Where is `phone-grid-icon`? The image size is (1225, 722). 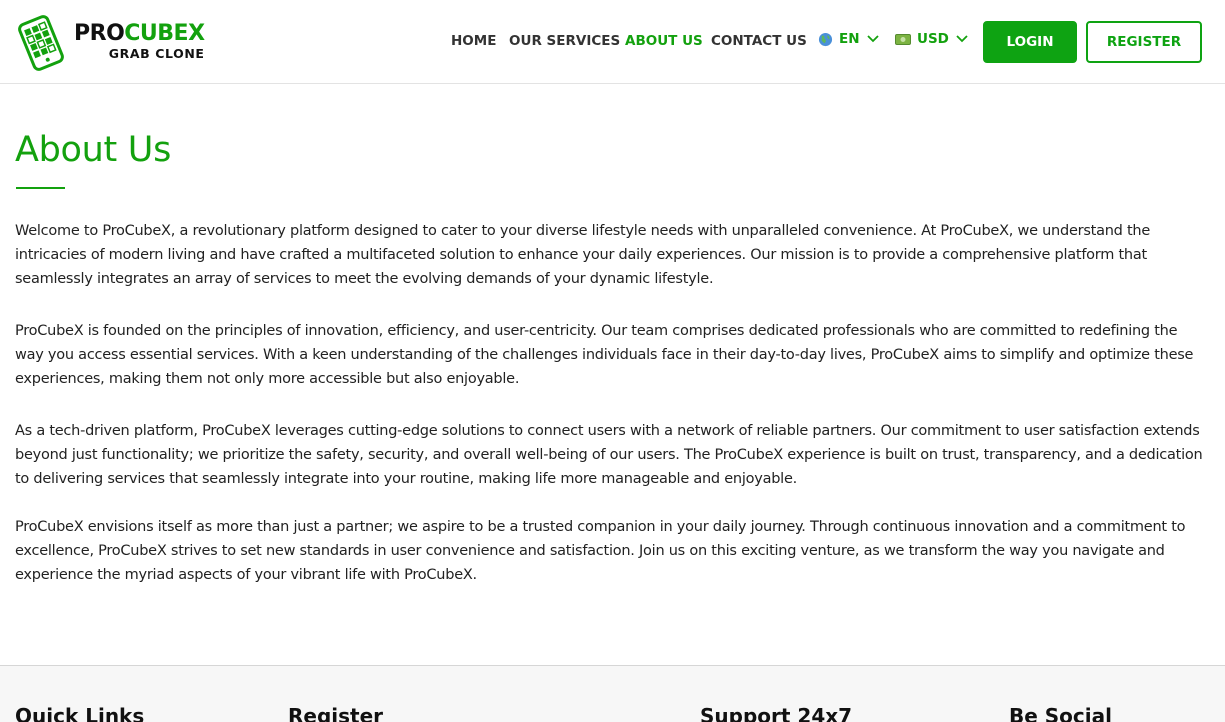
phone-grid-icon is located at coordinates (41, 43).